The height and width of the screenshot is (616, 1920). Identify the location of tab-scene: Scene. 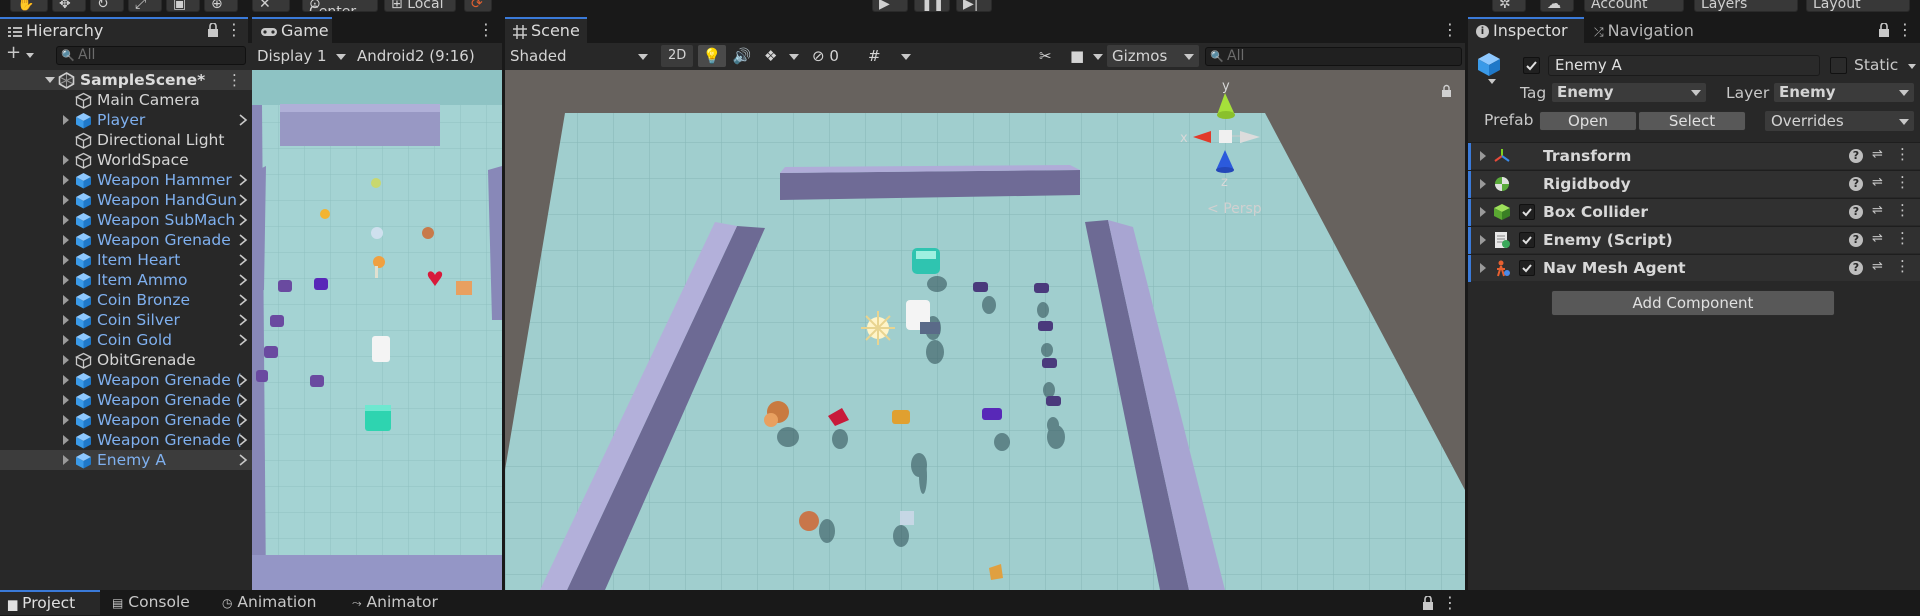
(546, 30).